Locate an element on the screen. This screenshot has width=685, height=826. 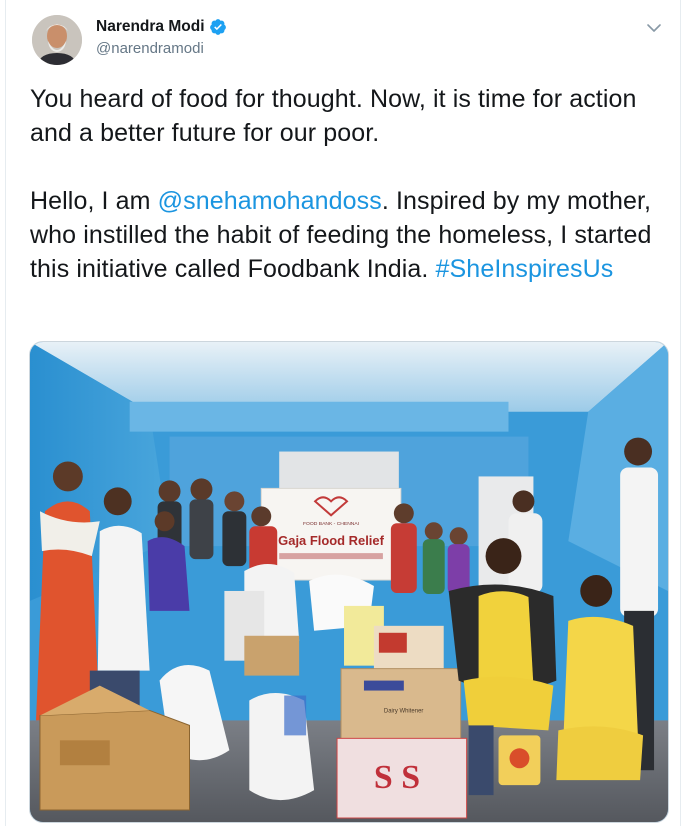
chevron-down-icon is located at coordinates (654, 28).